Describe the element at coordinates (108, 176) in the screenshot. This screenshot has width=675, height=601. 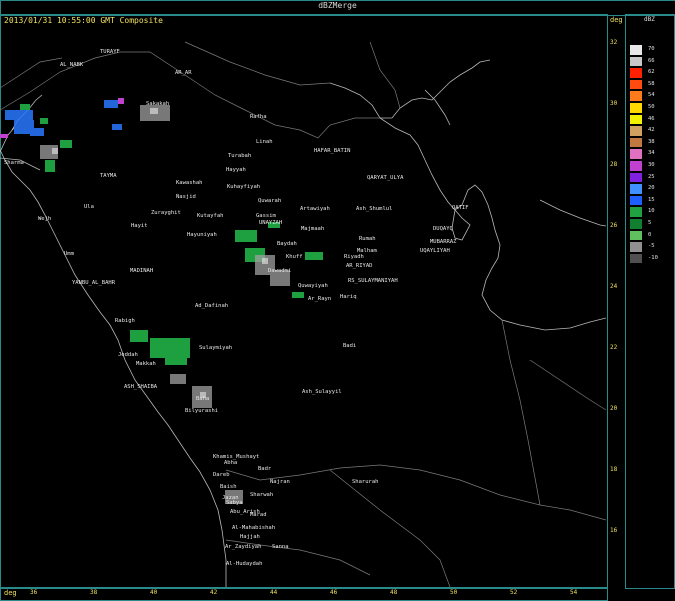
I see `city-label: TAYMA` at that location.